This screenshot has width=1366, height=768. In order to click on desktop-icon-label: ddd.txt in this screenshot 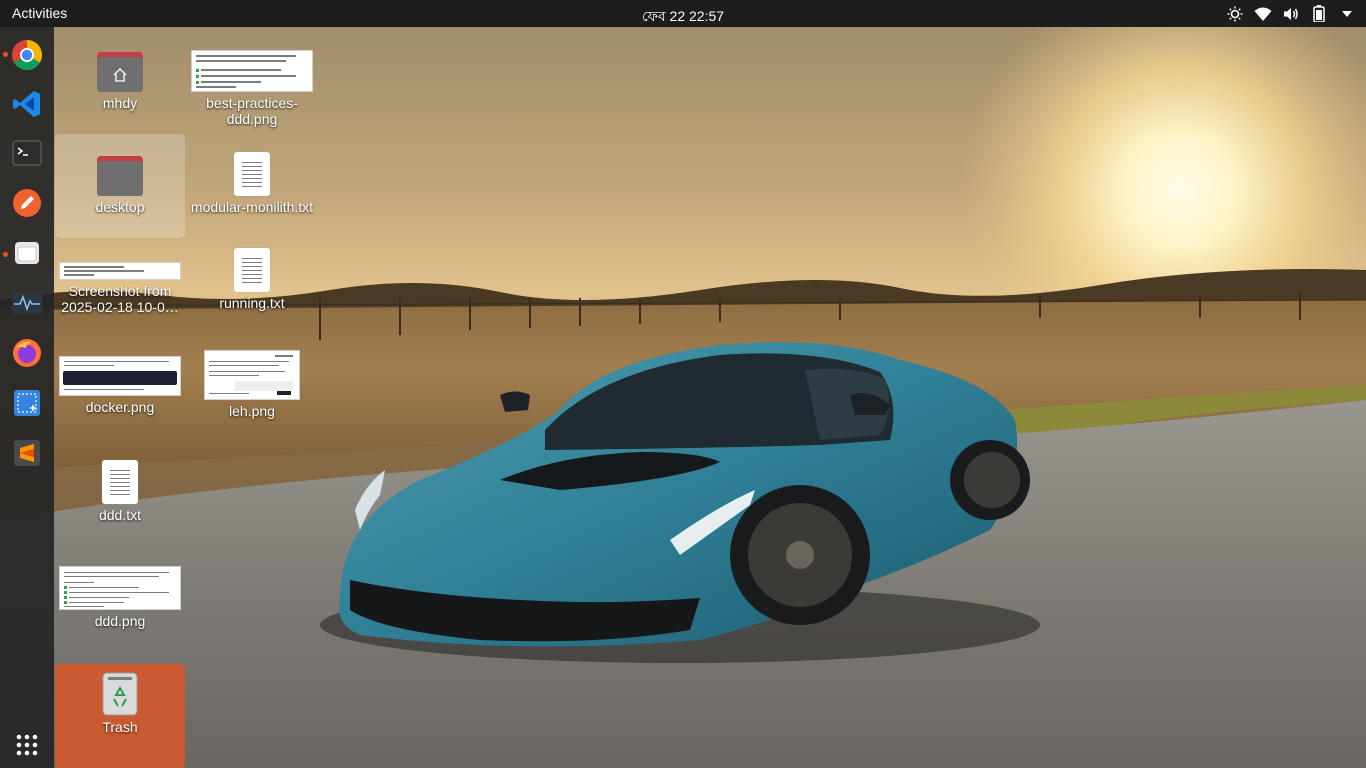, I will do `click(120, 515)`.